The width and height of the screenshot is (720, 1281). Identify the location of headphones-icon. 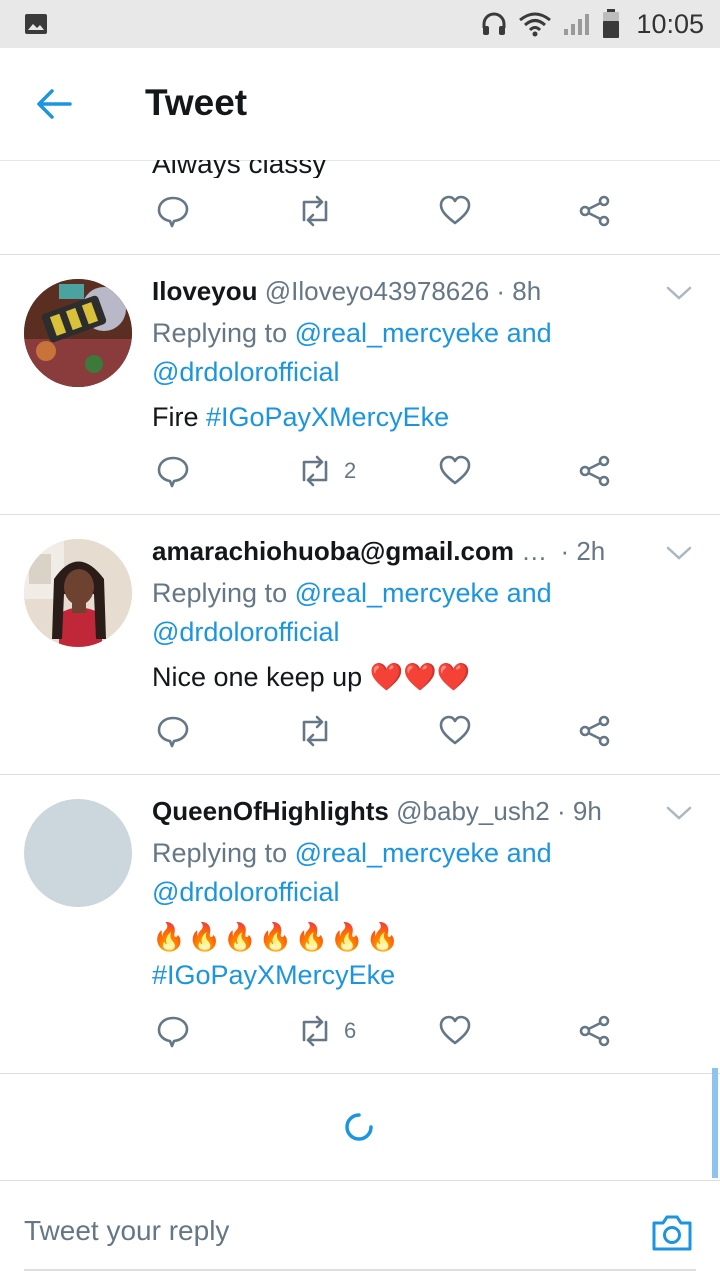
(494, 23).